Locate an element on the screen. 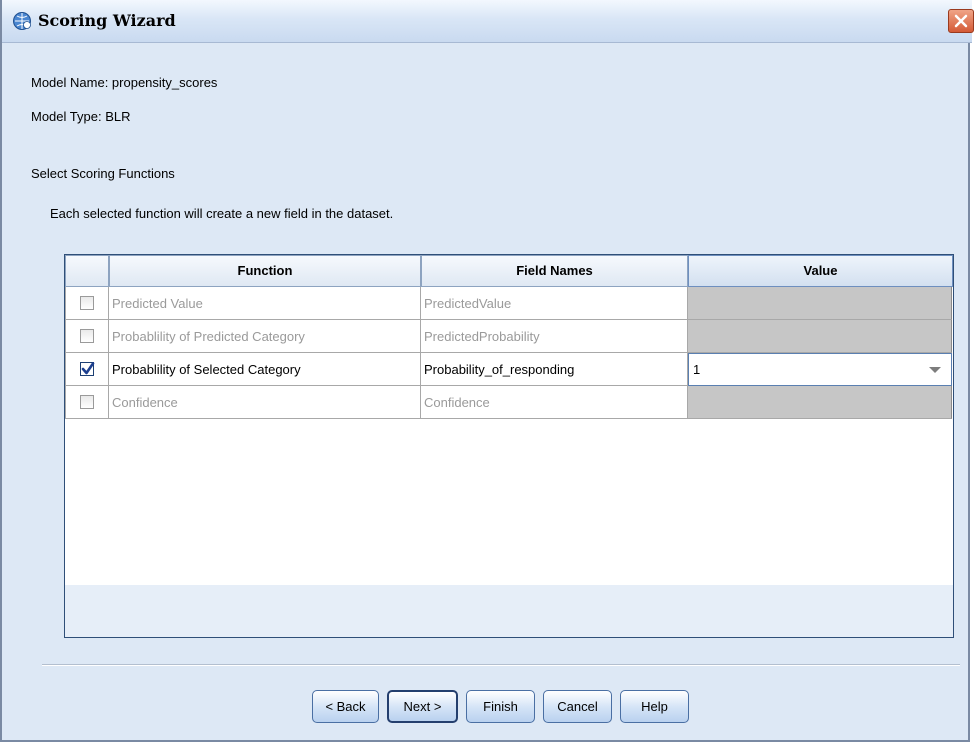  finish-button: Finish is located at coordinates (500, 706).